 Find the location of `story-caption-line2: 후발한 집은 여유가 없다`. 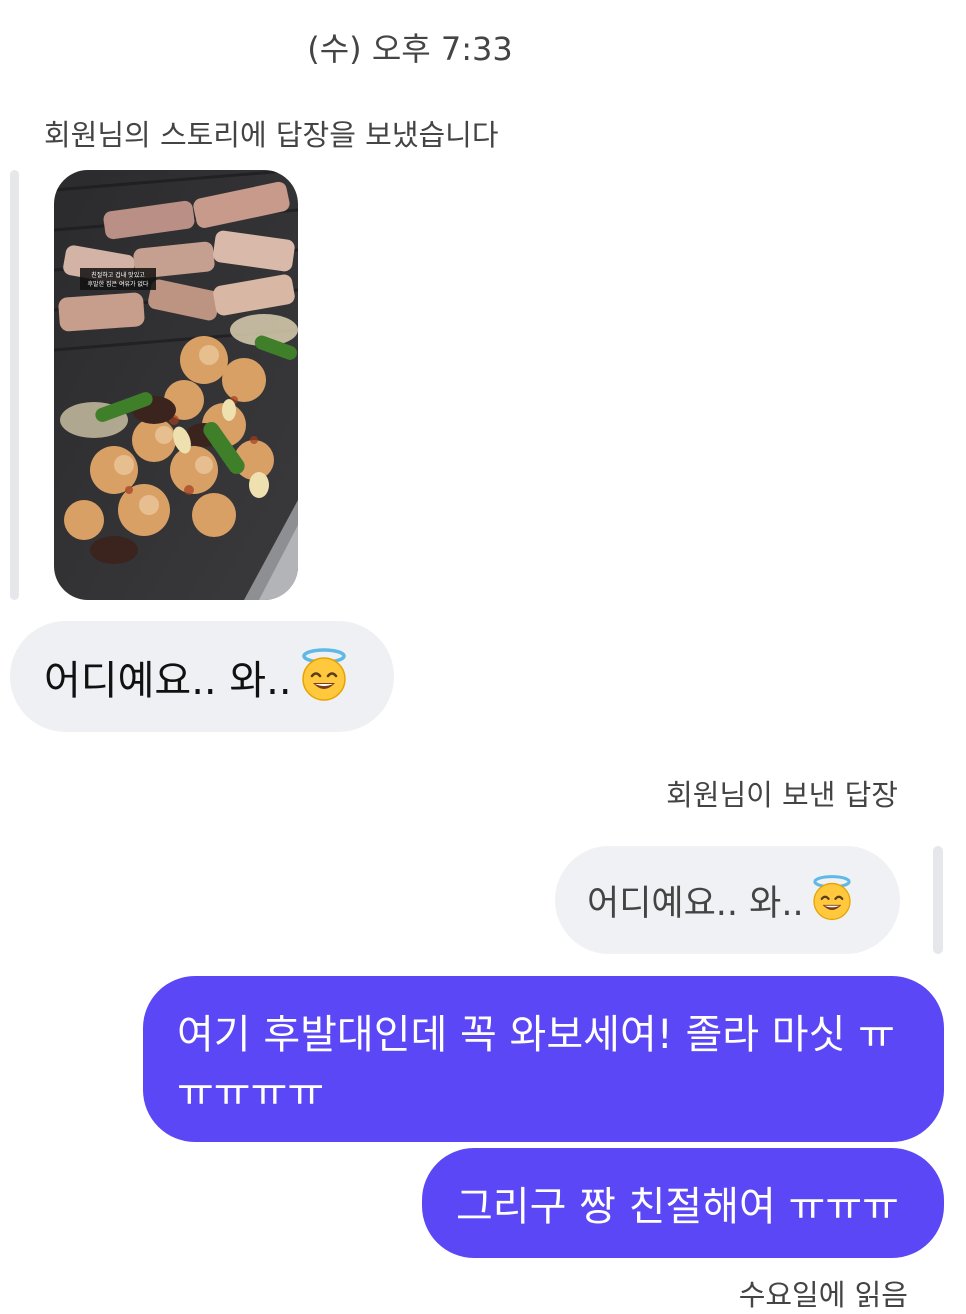

story-caption-line2: 후발한 집은 여유가 없다 is located at coordinates (118, 284).